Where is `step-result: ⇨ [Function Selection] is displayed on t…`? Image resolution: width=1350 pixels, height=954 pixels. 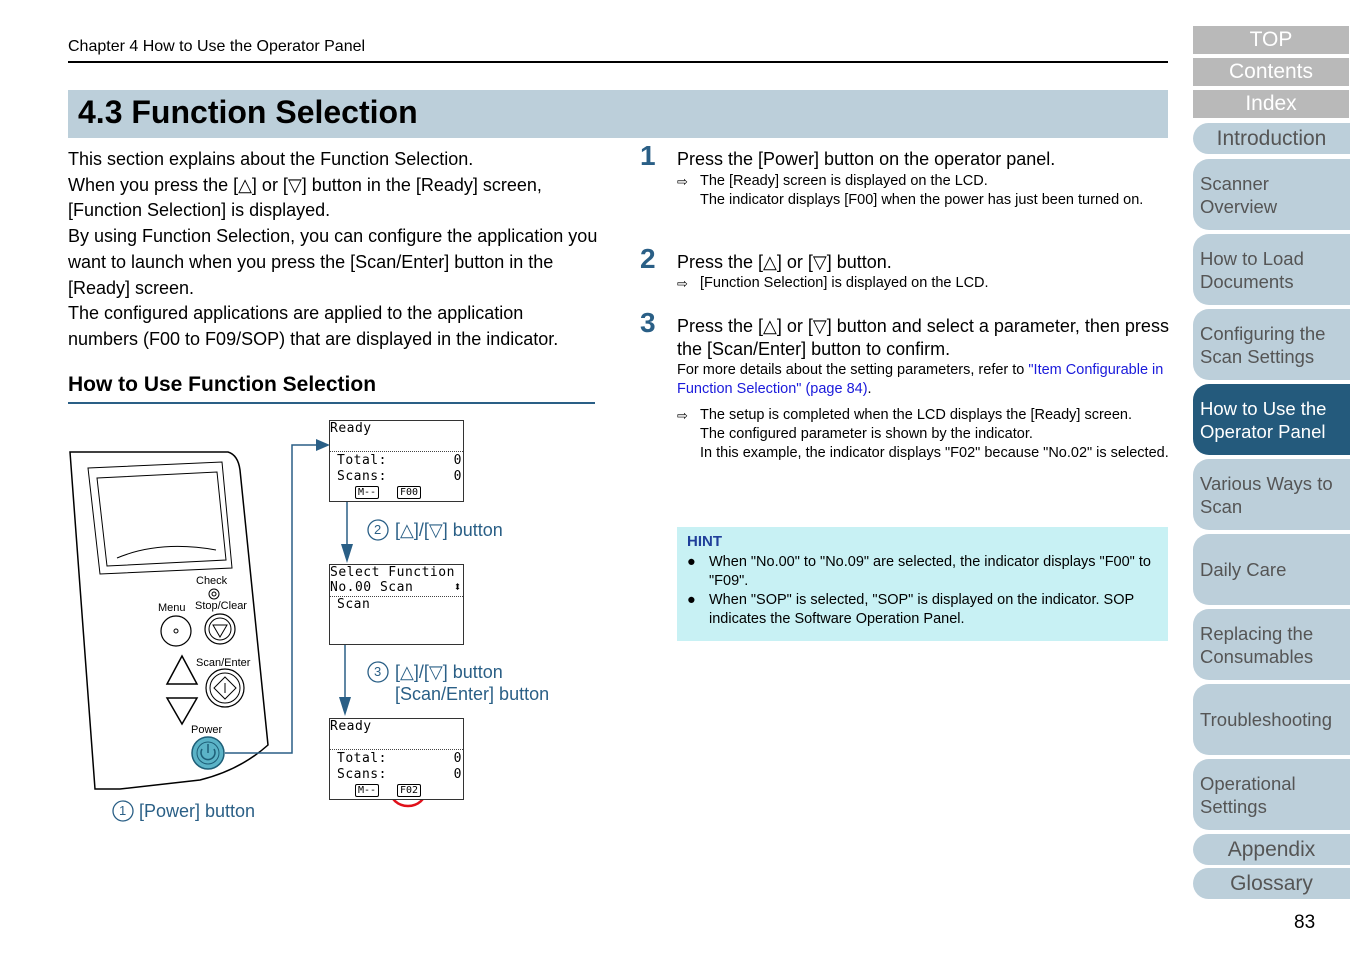
step-result: ⇨ [Function Selection] is displayed on t… is located at coordinates (924, 283).